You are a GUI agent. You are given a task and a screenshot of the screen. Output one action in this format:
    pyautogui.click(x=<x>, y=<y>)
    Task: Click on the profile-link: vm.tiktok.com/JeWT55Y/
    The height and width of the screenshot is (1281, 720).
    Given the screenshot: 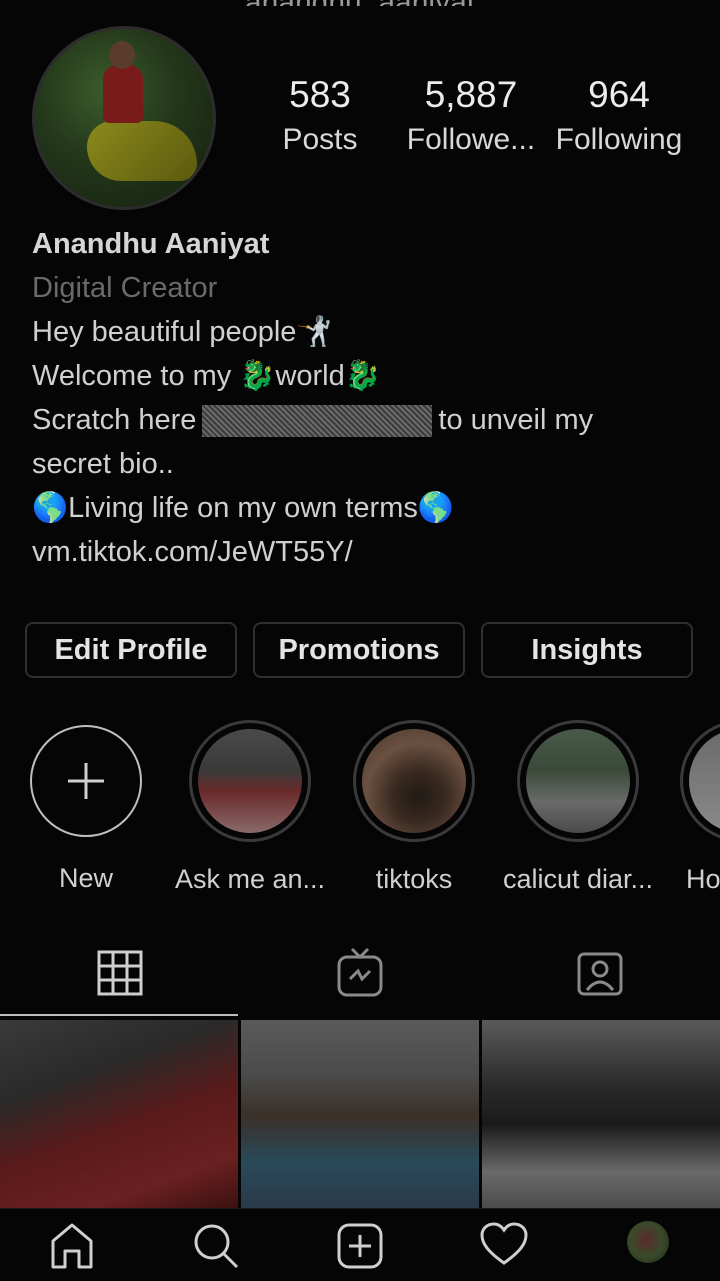 What is the action you would take?
    pyautogui.click(x=357, y=552)
    